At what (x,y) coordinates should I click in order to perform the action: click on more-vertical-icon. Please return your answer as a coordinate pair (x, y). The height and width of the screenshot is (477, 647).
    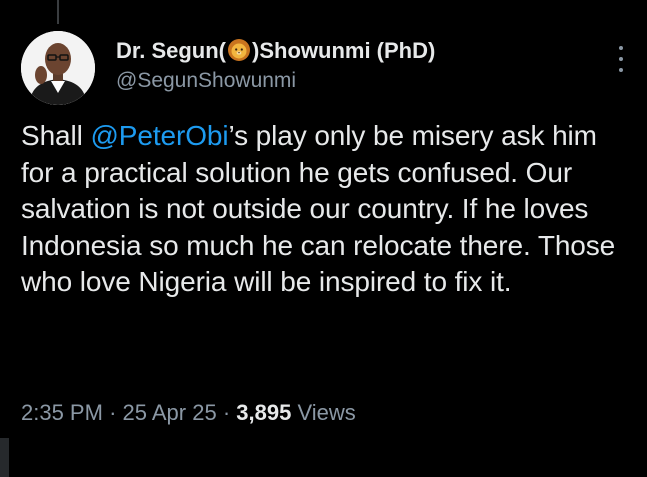
    Looking at the image, I should click on (621, 59).